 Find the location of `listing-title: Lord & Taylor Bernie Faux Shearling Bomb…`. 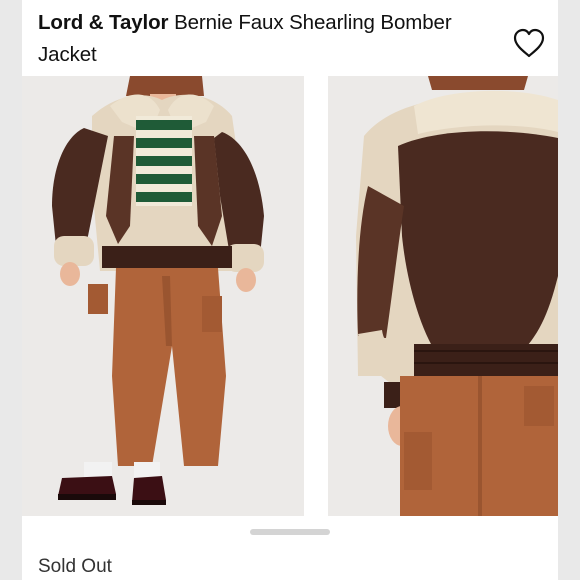

listing-title: Lord & Taylor Bernie Faux Shearling Bomb… is located at coordinates (268, 39).